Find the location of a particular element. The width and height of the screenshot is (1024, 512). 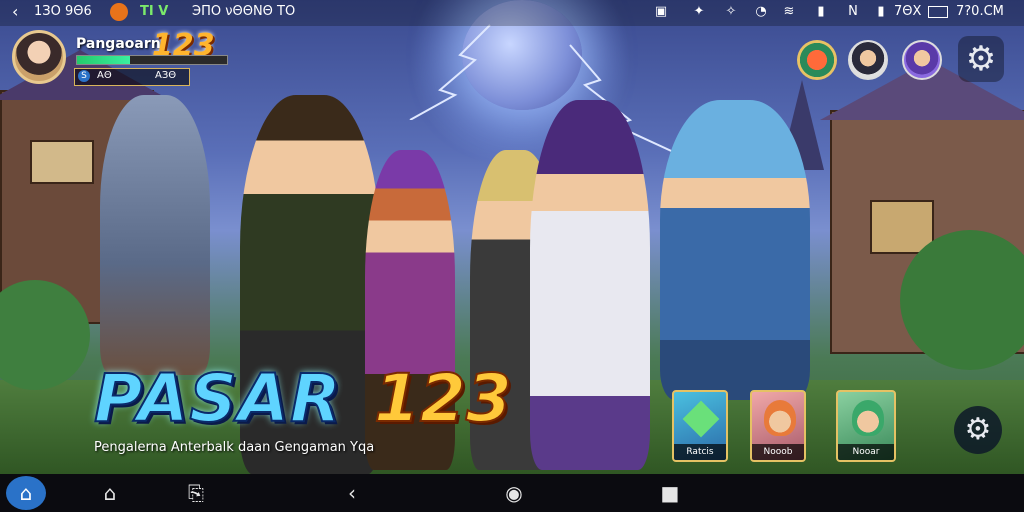

stat-icon: S is located at coordinates (84, 76).